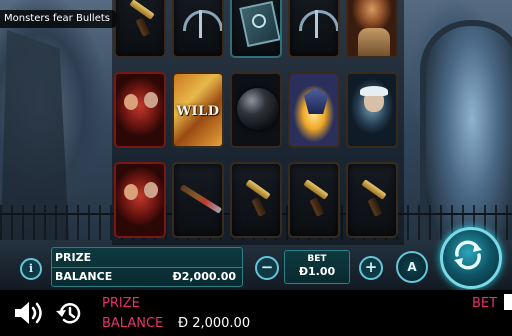 Image resolution: width=512 pixels, height=336 pixels. I want to click on panel-divider, so click(147, 267).